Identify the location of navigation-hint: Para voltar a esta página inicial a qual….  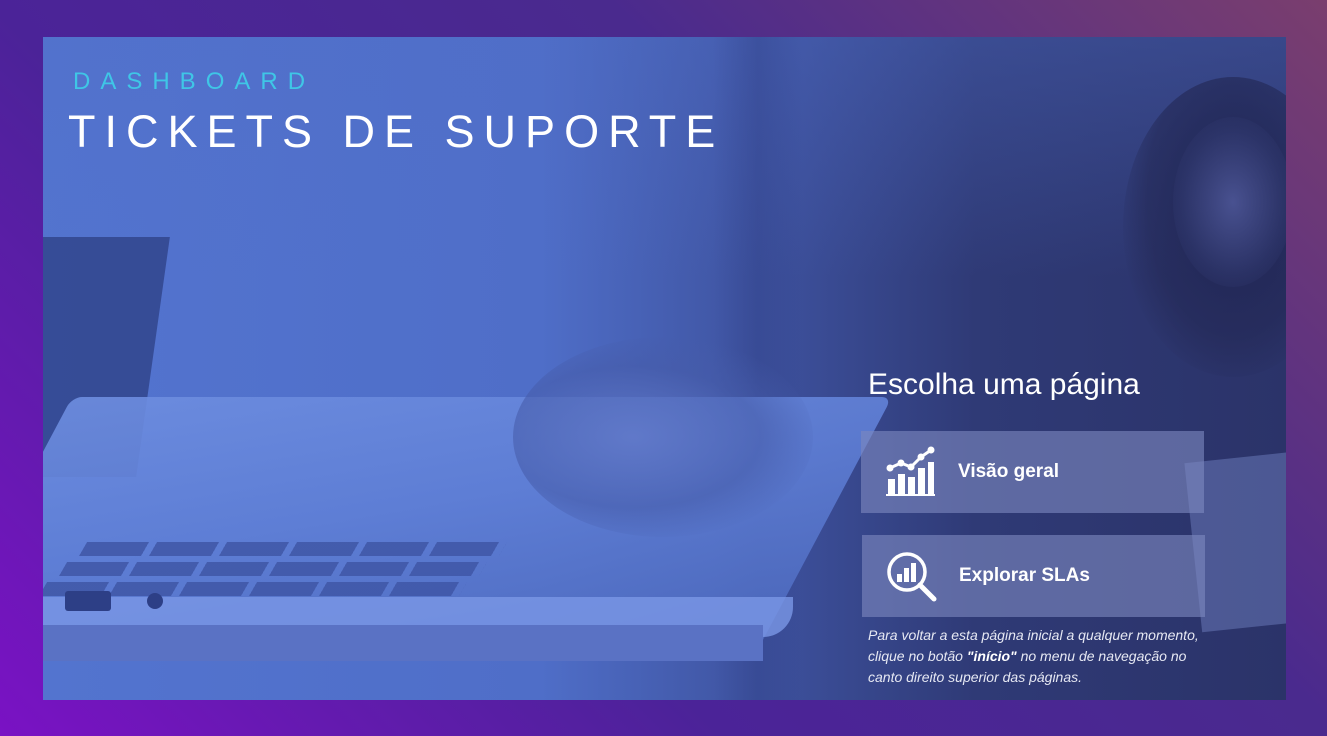
(1038, 656).